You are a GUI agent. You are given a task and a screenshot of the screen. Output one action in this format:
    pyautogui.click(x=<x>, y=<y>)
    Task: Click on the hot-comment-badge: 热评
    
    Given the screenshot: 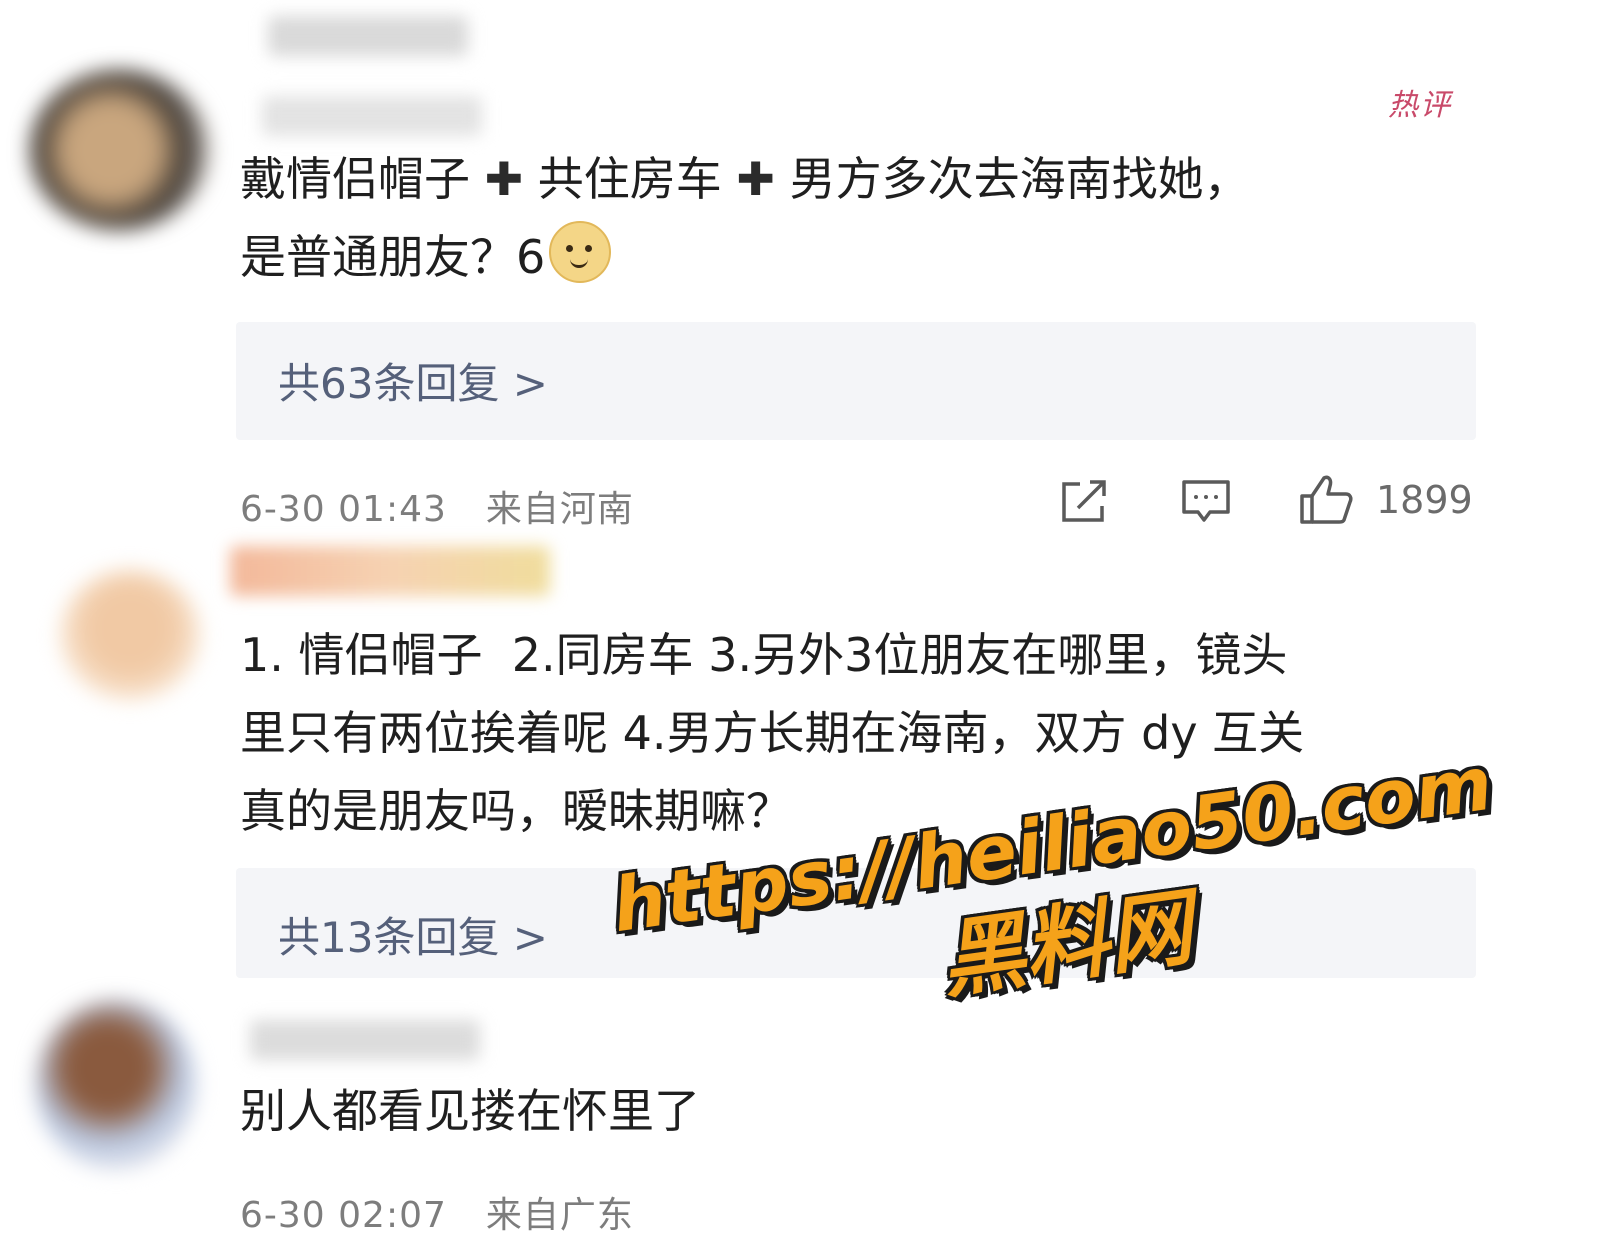 What is the action you would take?
    pyautogui.click(x=1420, y=105)
    